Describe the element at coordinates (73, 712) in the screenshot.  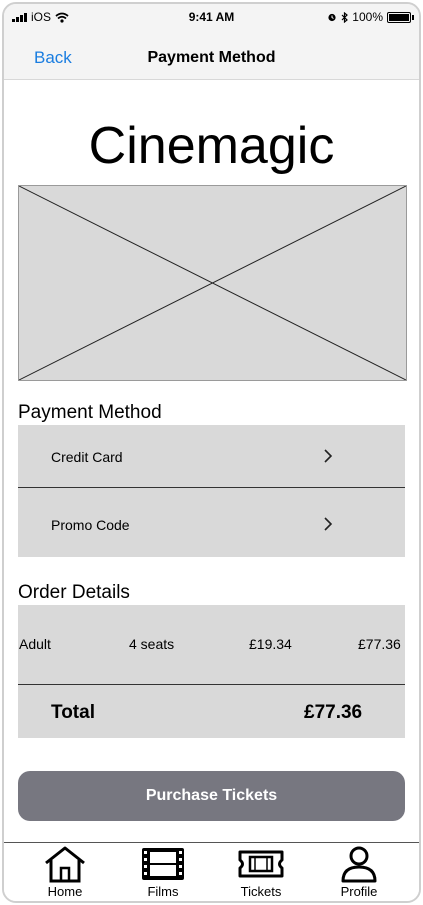
I see `total-label: Total` at that location.